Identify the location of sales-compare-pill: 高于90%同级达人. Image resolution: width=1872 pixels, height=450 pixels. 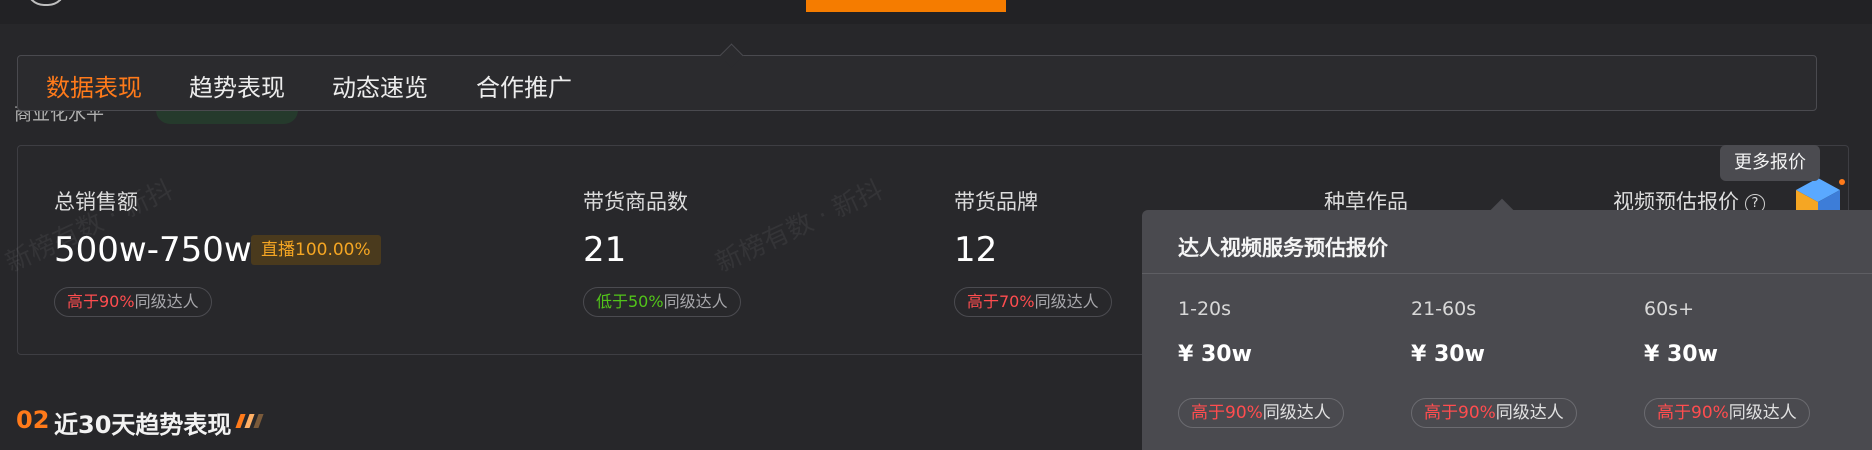
(133, 302).